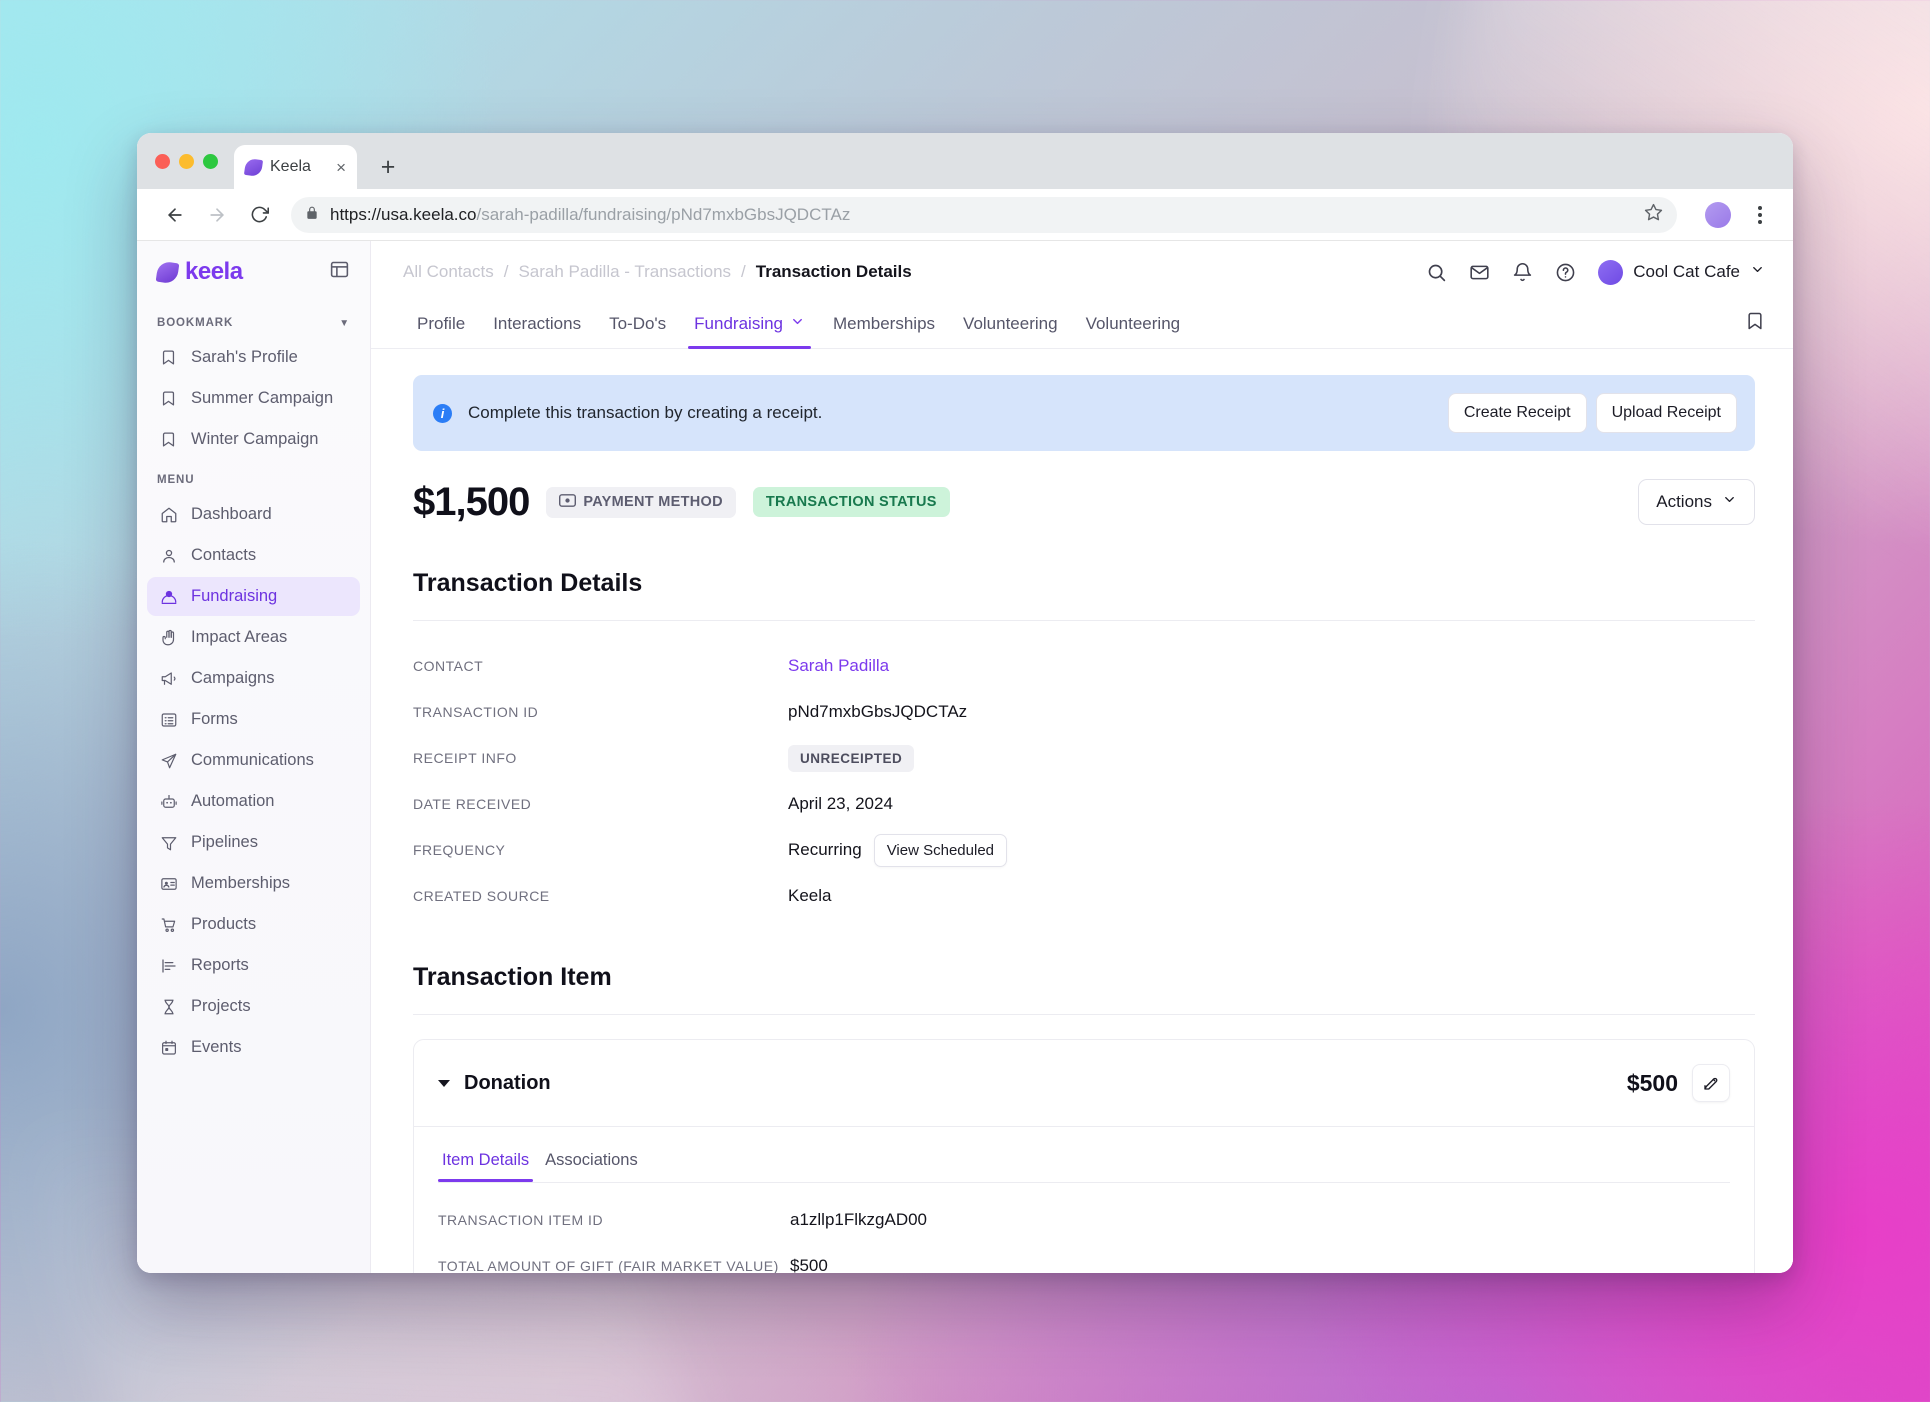 The width and height of the screenshot is (1930, 1402). I want to click on sidebar-item-dashboard: Dashboard, so click(253, 514).